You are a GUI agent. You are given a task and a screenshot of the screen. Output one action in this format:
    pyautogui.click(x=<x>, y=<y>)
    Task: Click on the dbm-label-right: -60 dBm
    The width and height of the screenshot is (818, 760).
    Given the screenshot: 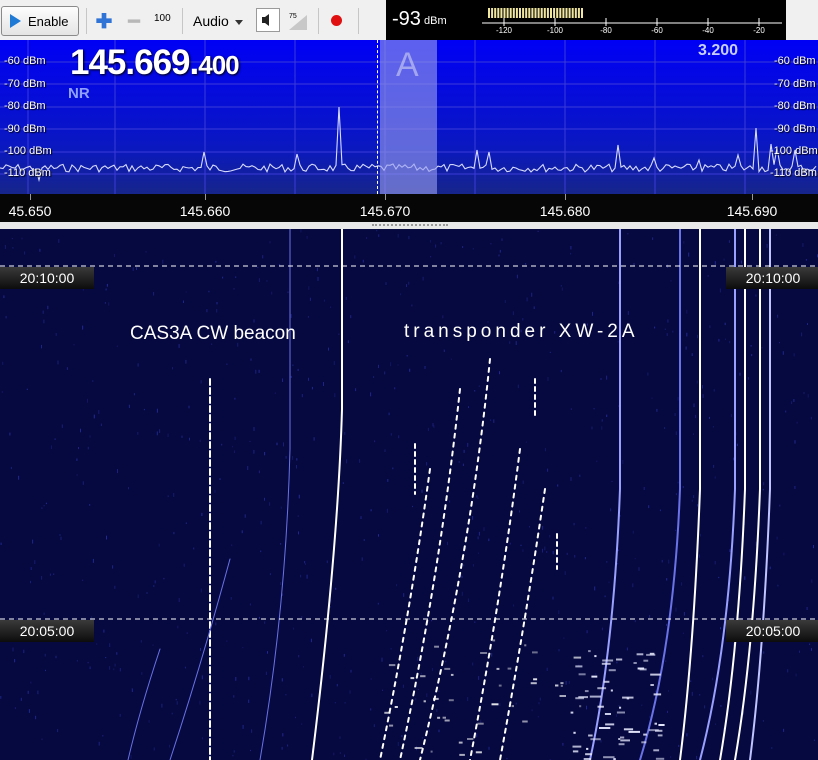 What is the action you would take?
    pyautogui.click(x=795, y=61)
    